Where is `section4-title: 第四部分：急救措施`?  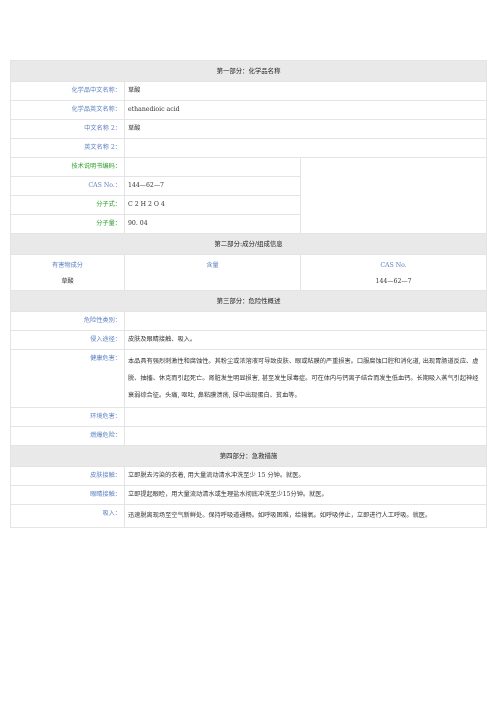 section4-title: 第四部分：急救措施 is located at coordinates (248, 456).